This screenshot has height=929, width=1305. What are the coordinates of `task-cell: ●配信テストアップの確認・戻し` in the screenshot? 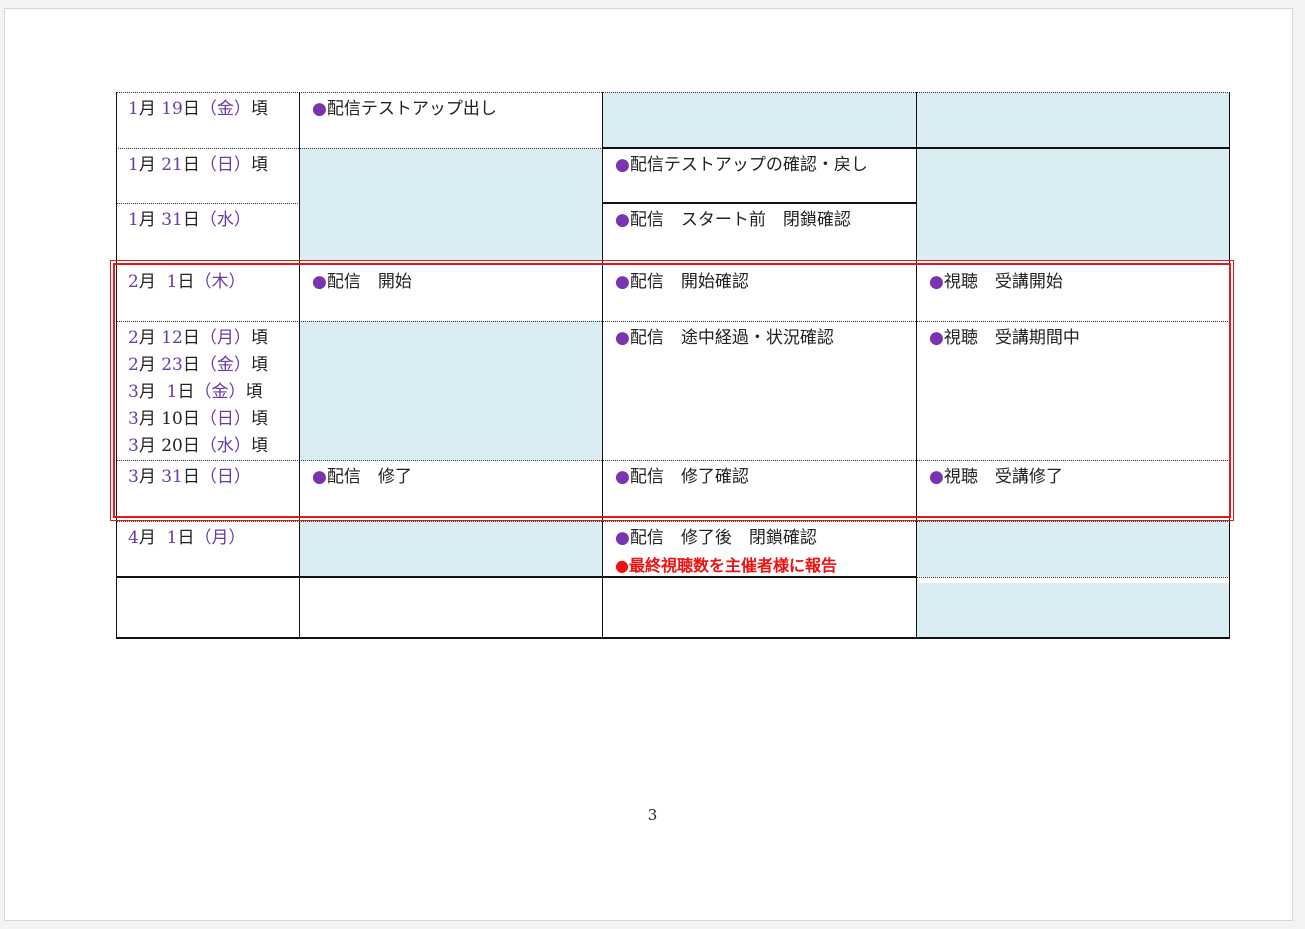 It's located at (741, 165).